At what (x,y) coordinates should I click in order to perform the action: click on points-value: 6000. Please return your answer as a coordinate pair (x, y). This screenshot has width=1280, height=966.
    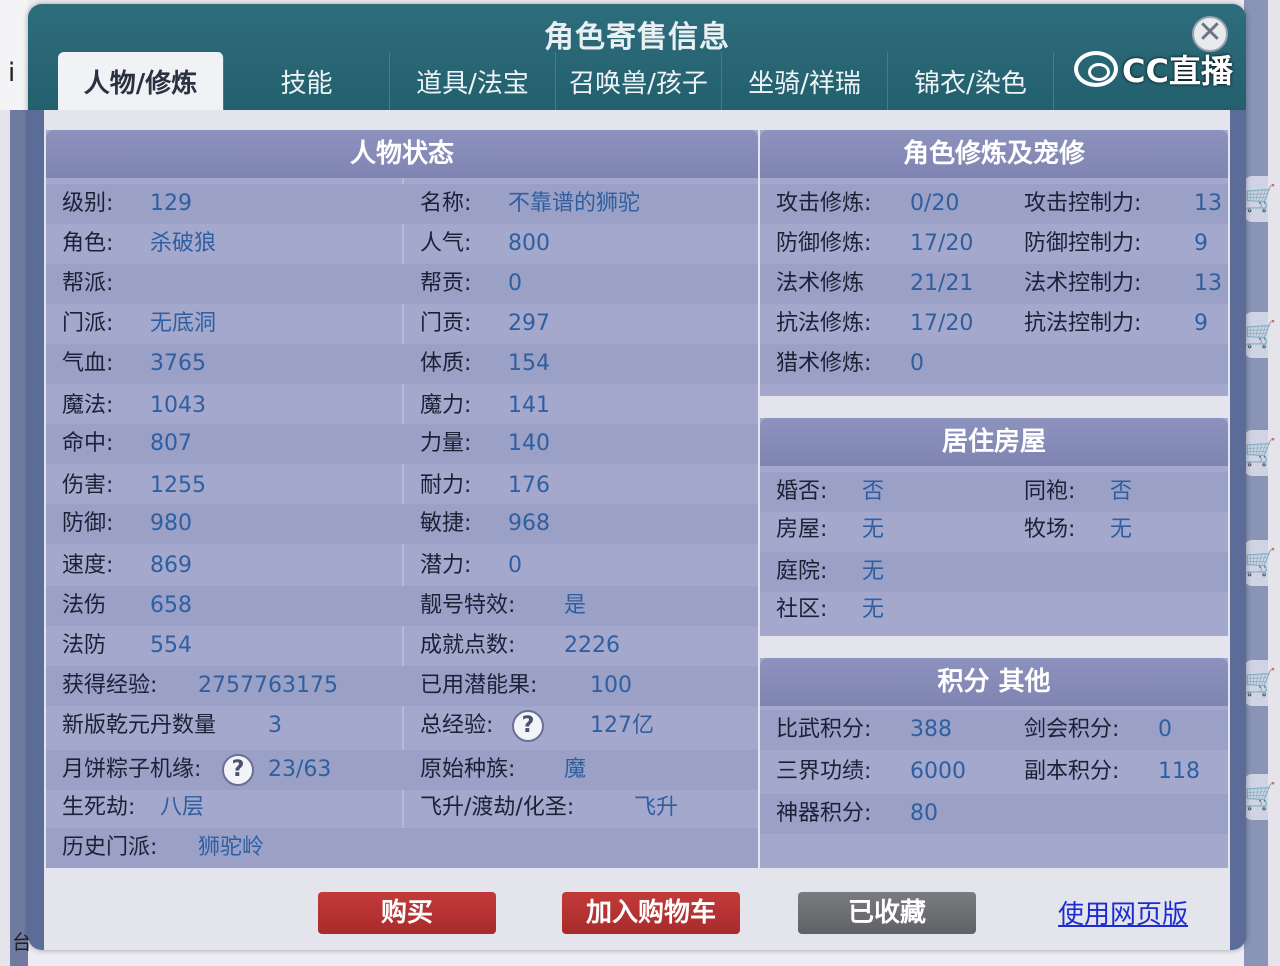
    Looking at the image, I should click on (938, 771).